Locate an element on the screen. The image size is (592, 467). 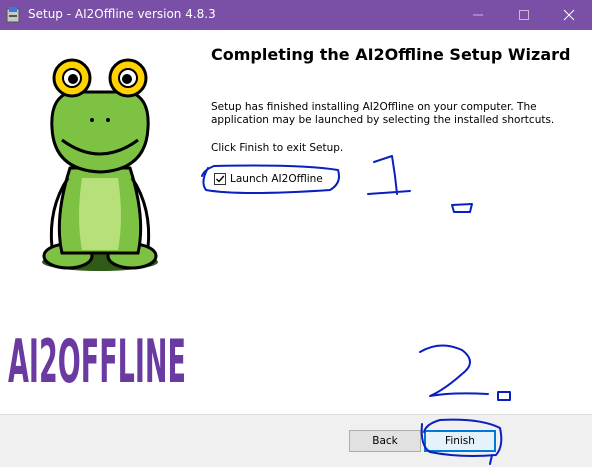
frog-mascot is located at coordinates (100, 164).